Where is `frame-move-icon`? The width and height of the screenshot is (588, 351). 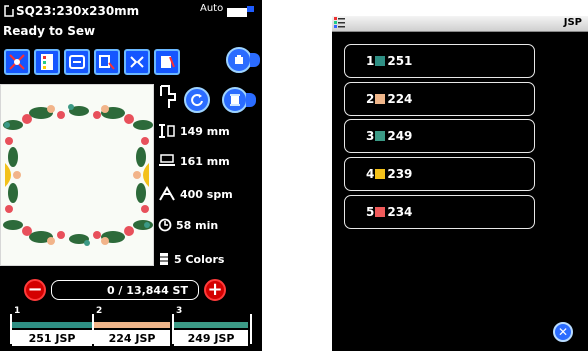 frame-move-icon is located at coordinates (77, 62).